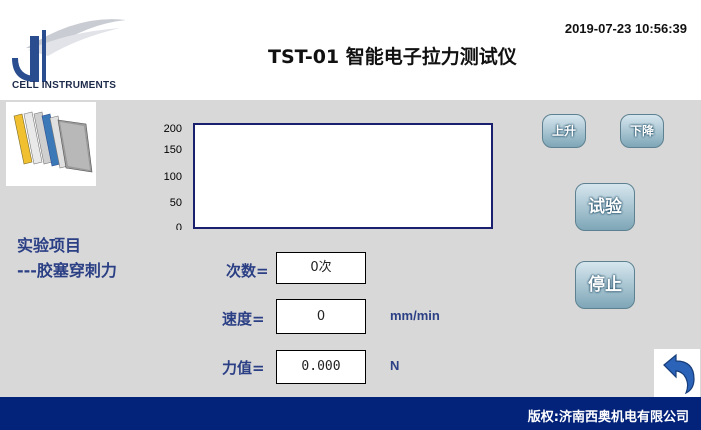 The image size is (701, 430). Describe the element at coordinates (247, 271) in the screenshot. I see `count-label: 次数=` at that location.